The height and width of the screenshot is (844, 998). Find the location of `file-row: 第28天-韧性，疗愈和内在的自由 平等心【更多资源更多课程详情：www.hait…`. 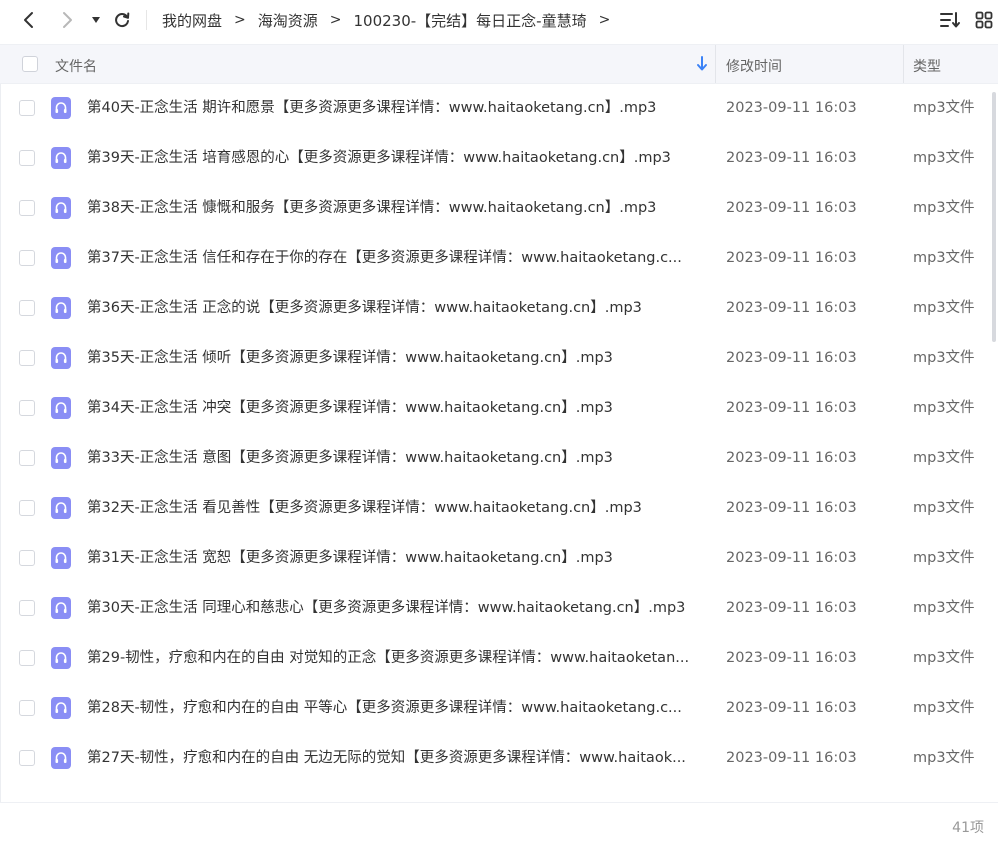

file-row: 第28天-韧性，疗愈和内在的自由 平等心【更多资源更多课程详情：www.hait… is located at coordinates (499, 709).